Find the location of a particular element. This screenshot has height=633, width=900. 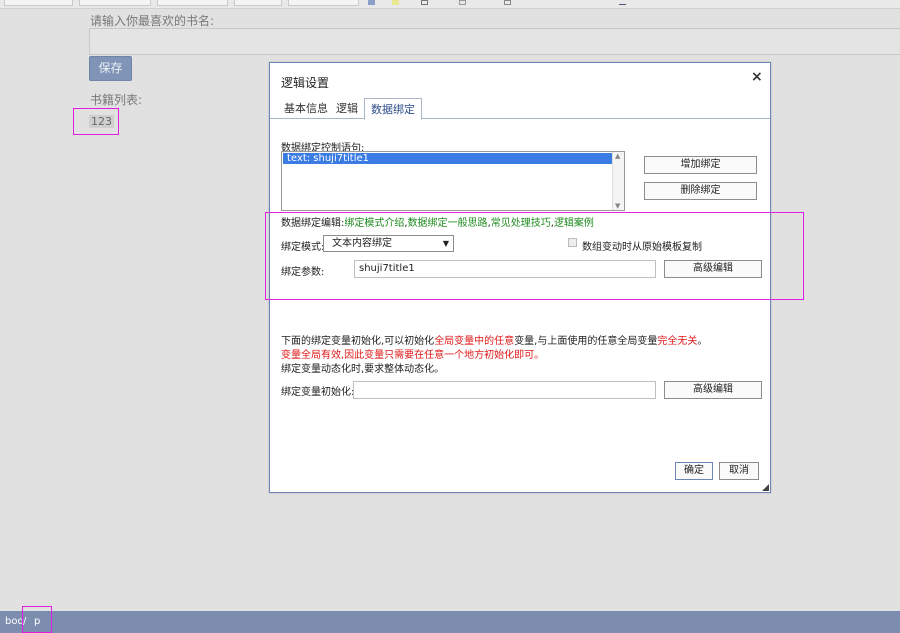

binding-list-scrollbar: ▲ ▼ is located at coordinates (618, 181).